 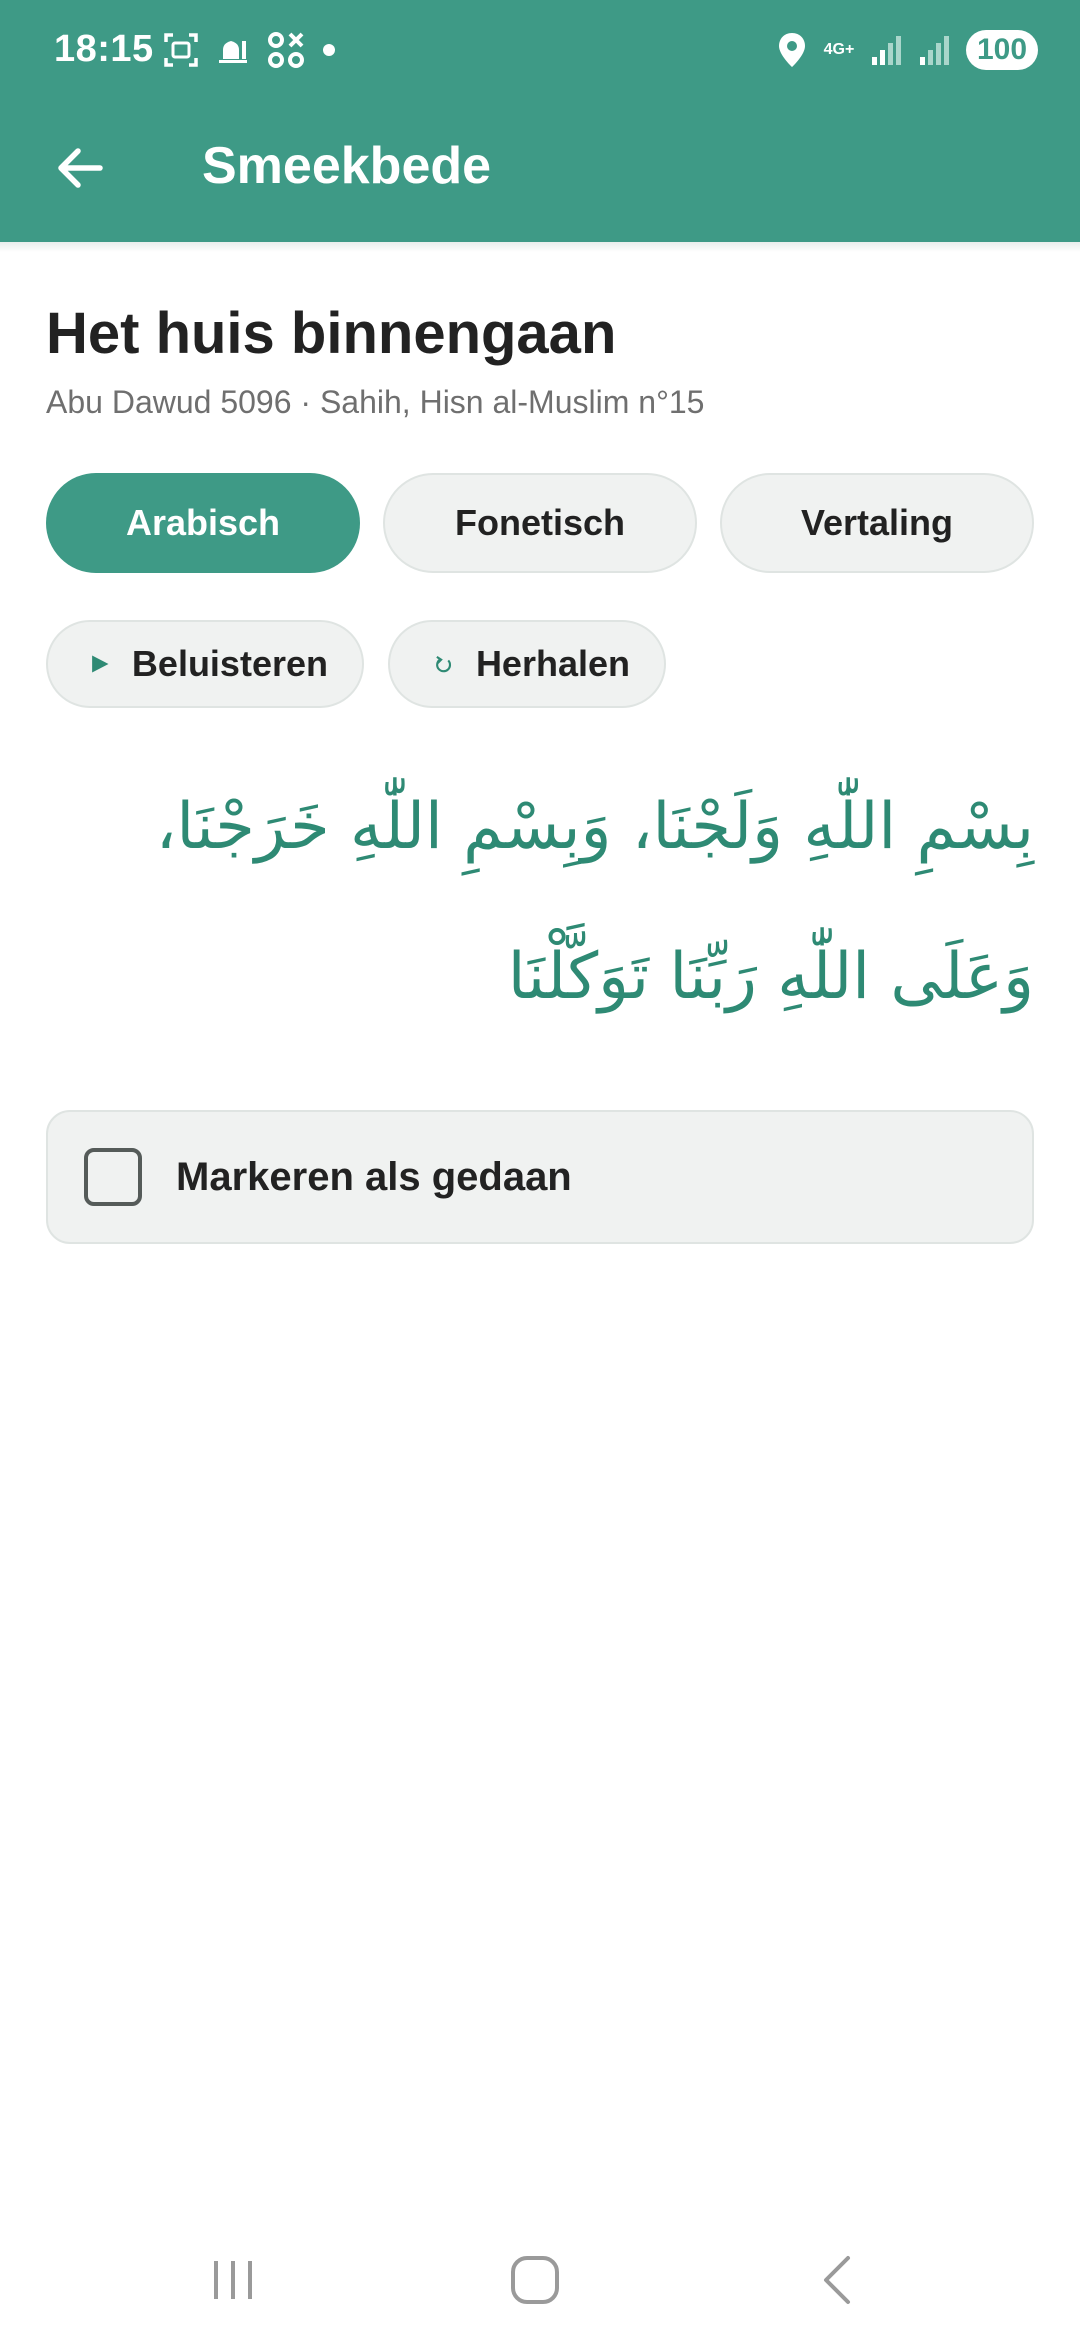 What do you see at coordinates (181, 50) in the screenshot?
I see `screenshot-icon` at bounding box center [181, 50].